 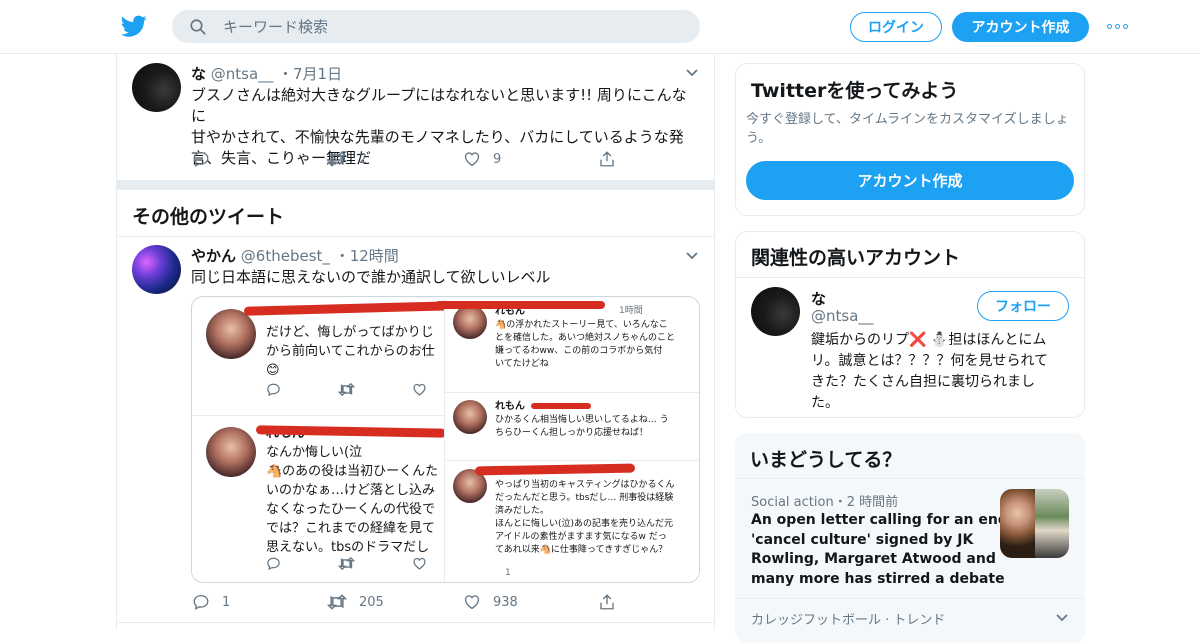 I want to click on search-box, so click(x=436, y=26).